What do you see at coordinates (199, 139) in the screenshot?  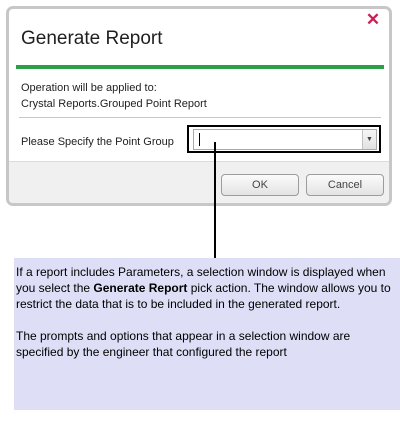 I see `text-caret` at bounding box center [199, 139].